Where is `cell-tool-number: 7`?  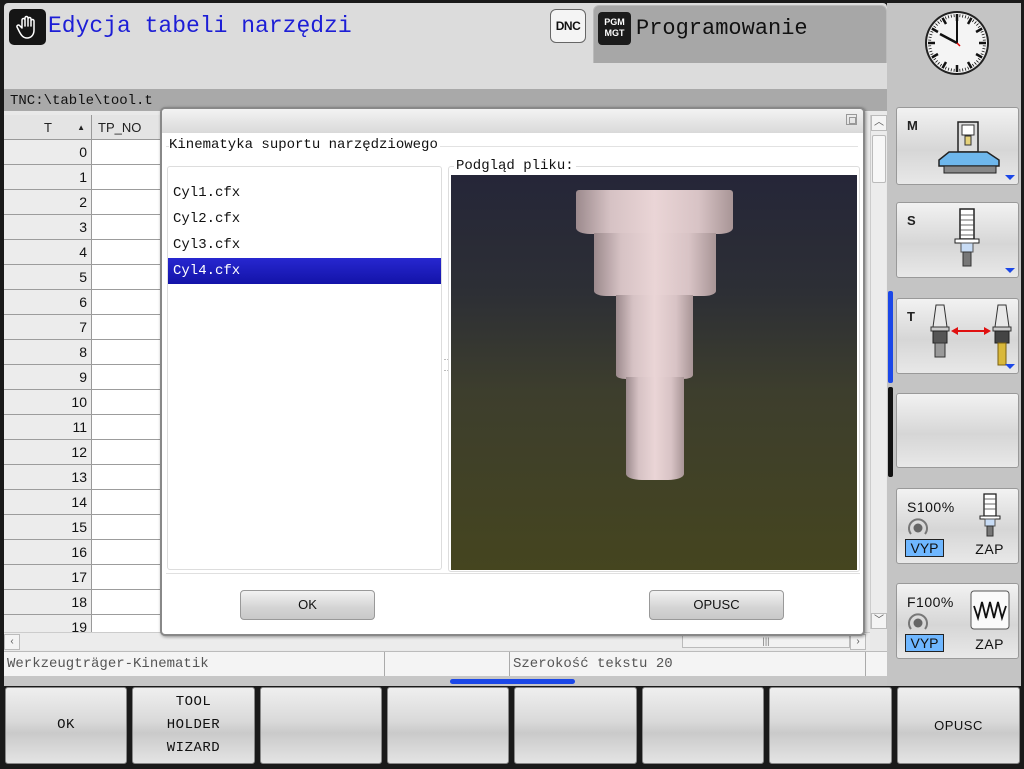 cell-tool-number: 7 is located at coordinates (48, 327).